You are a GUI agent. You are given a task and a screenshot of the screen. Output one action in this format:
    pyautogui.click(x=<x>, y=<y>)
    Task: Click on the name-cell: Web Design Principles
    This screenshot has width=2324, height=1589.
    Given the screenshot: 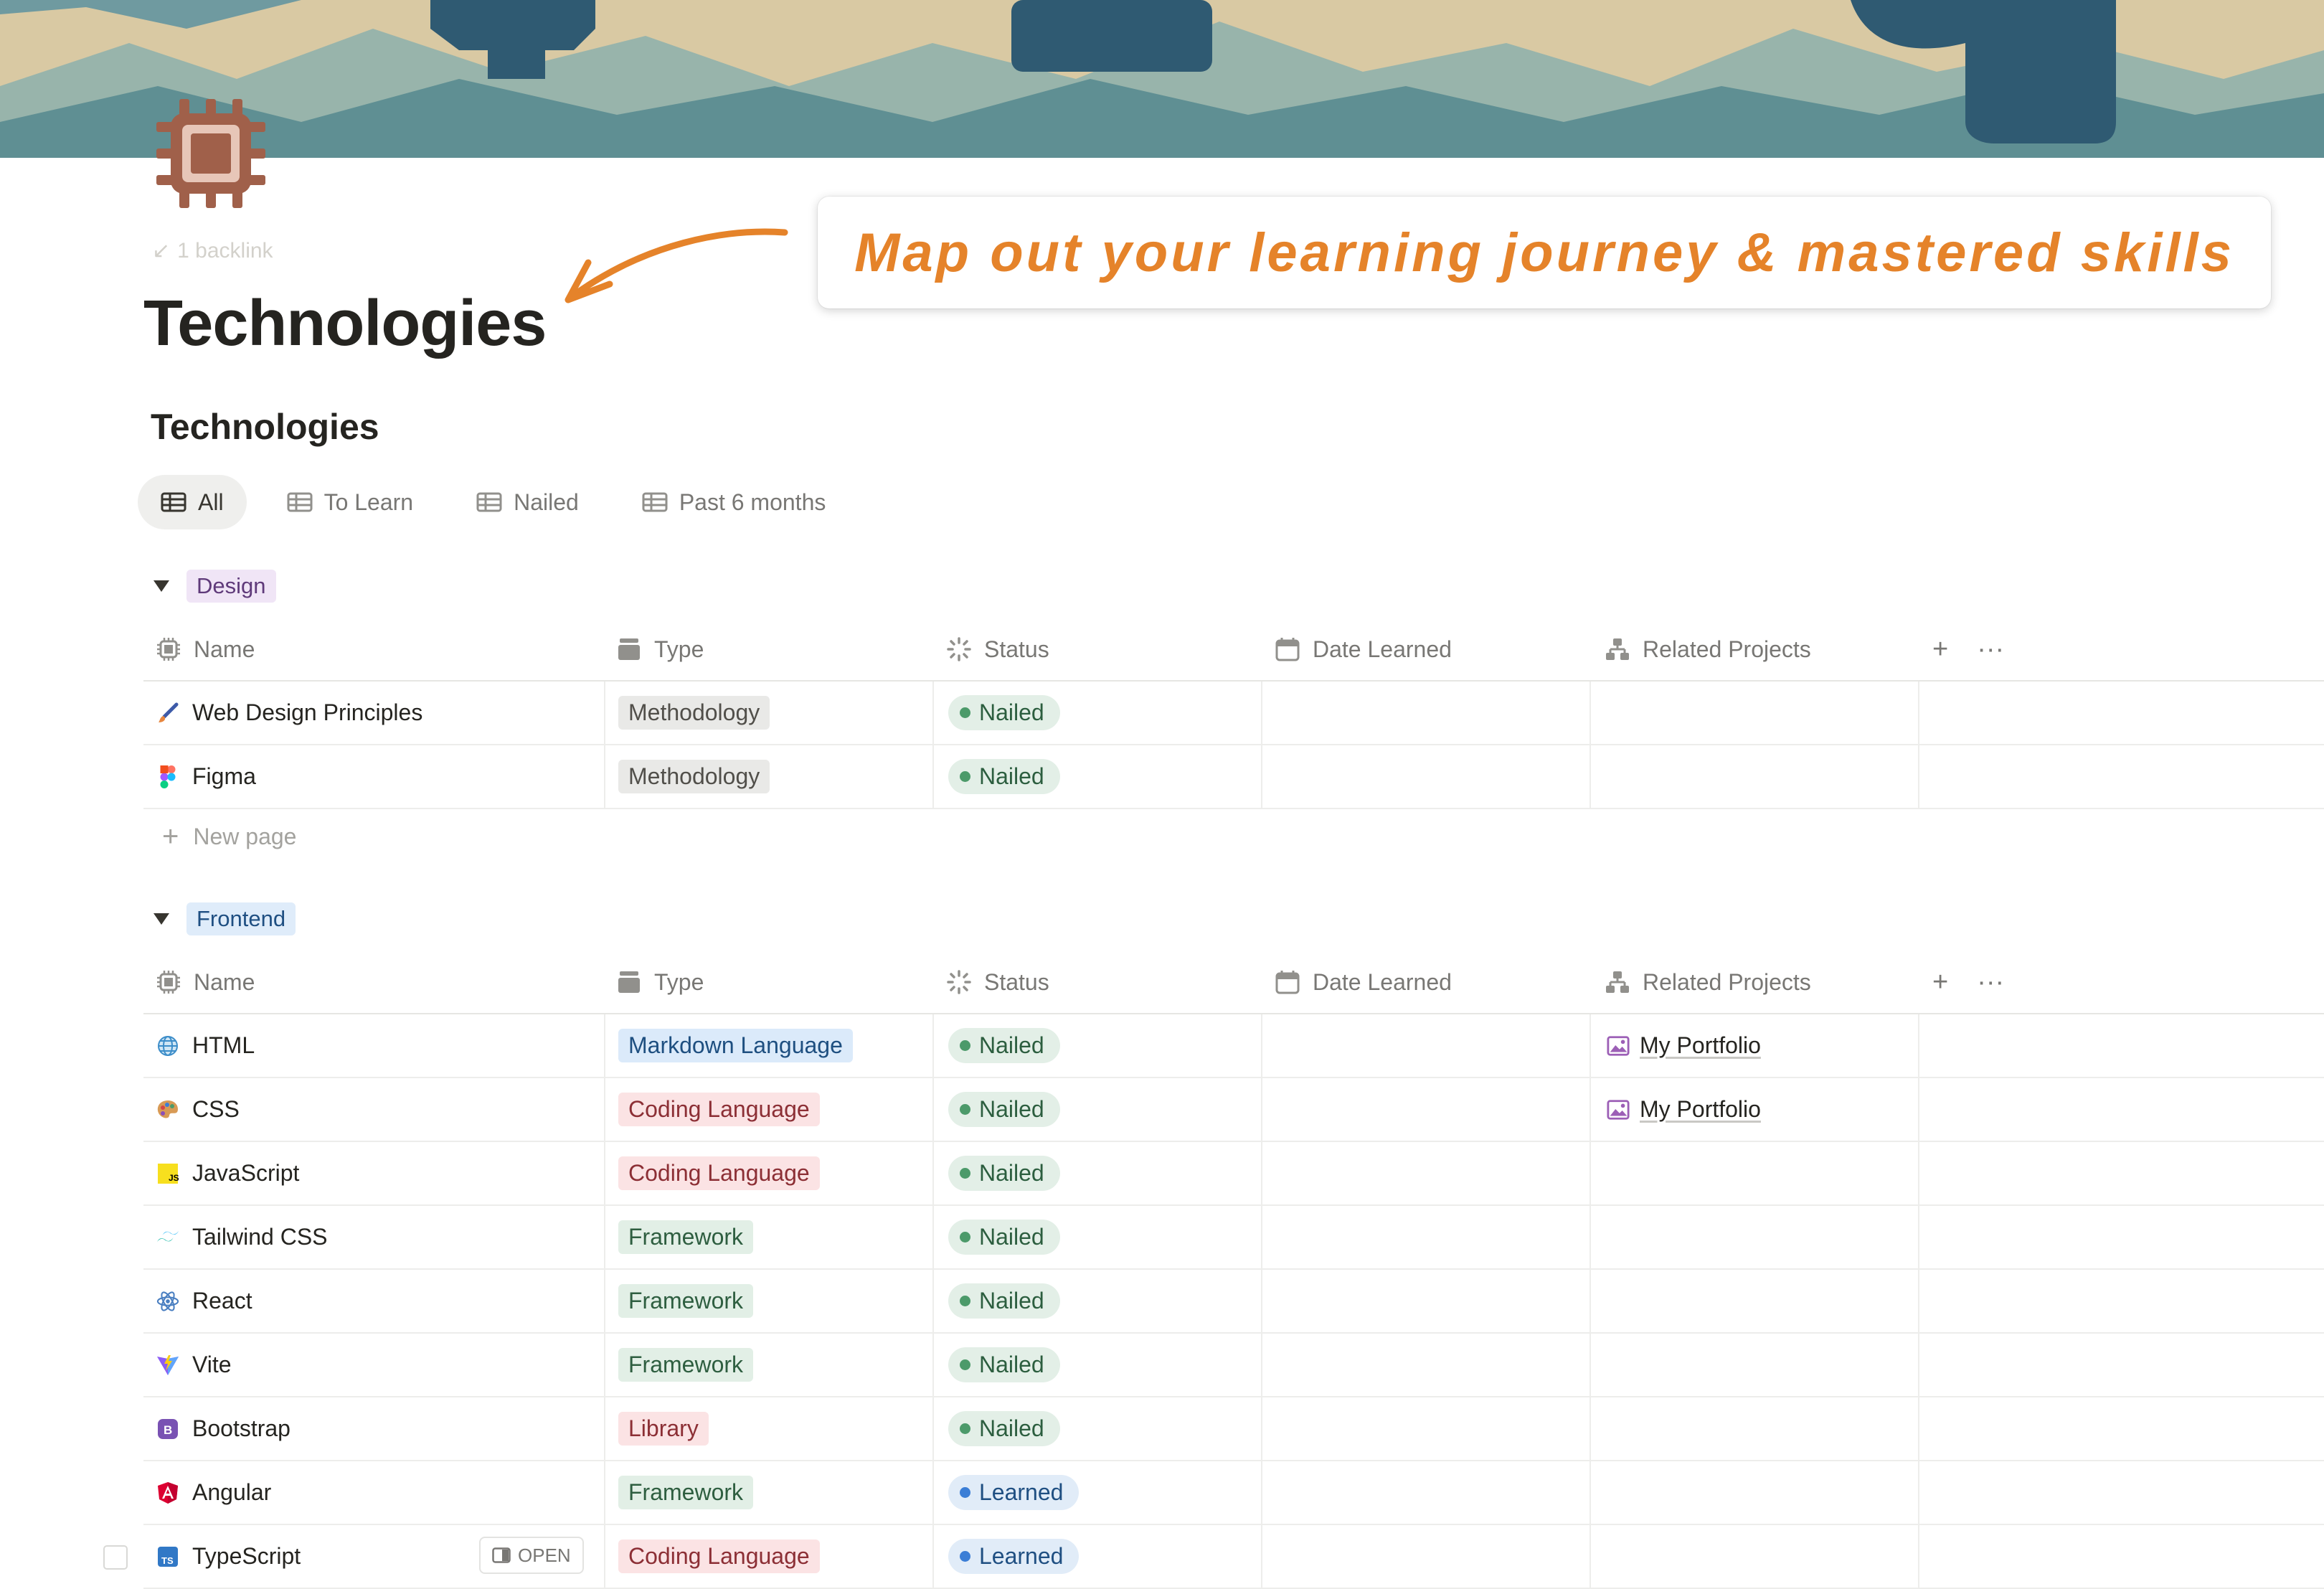 What is the action you would take?
    pyautogui.click(x=373, y=713)
    